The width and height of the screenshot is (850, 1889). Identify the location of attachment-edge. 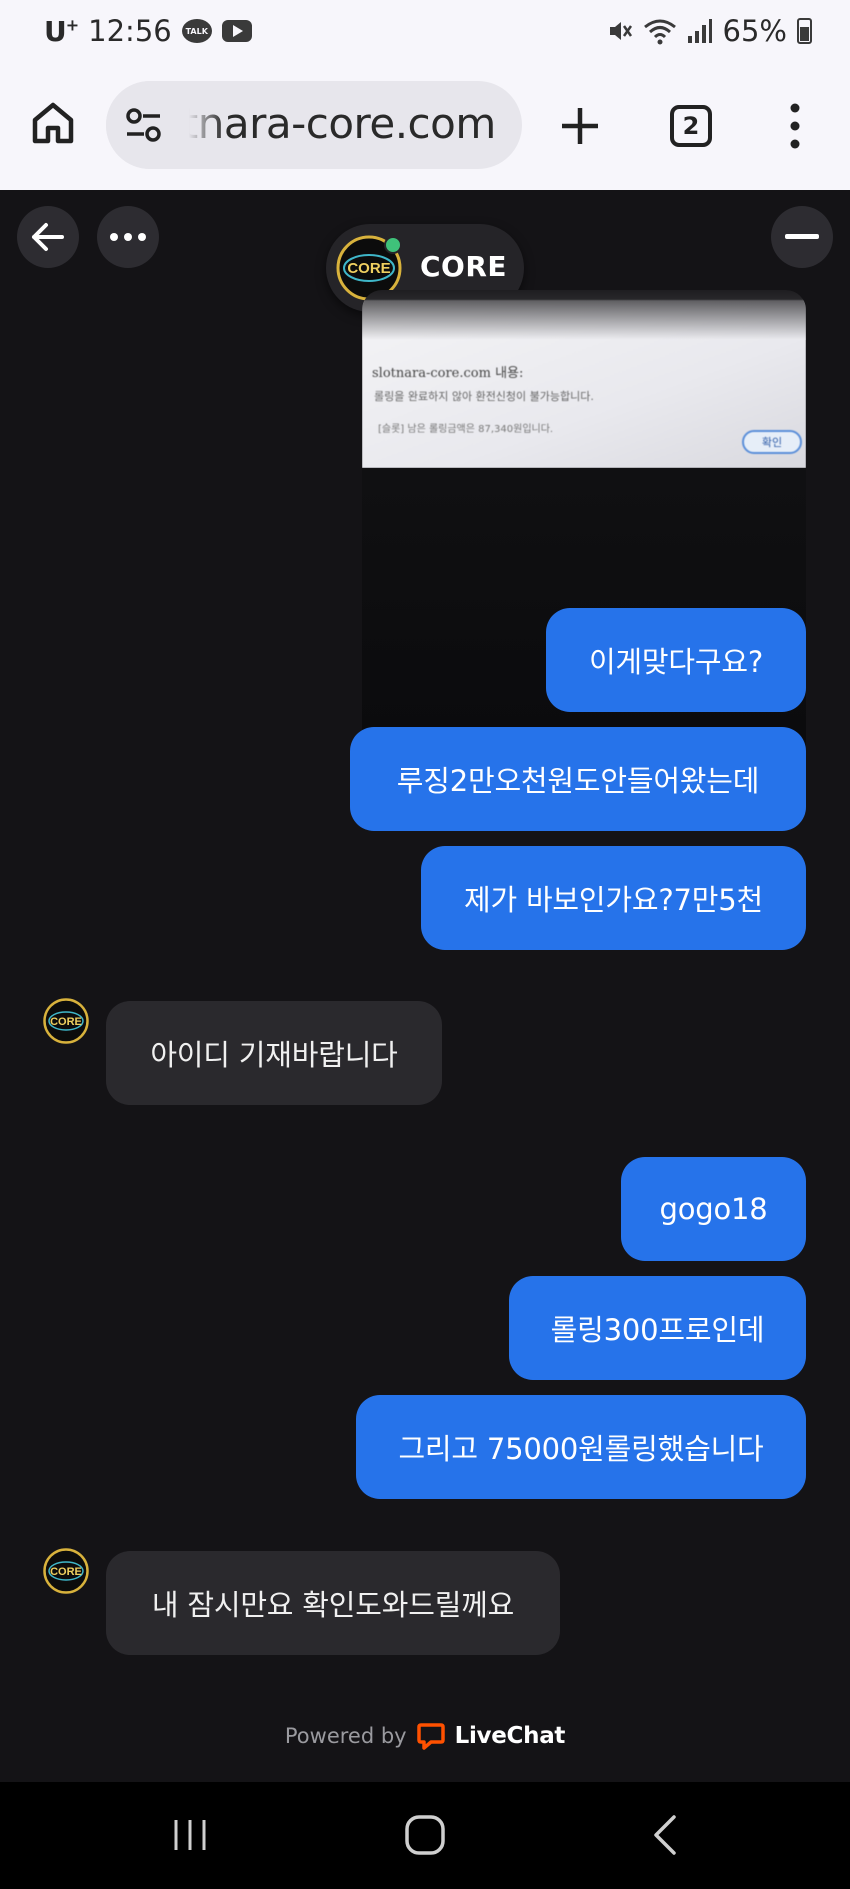
(584, 315).